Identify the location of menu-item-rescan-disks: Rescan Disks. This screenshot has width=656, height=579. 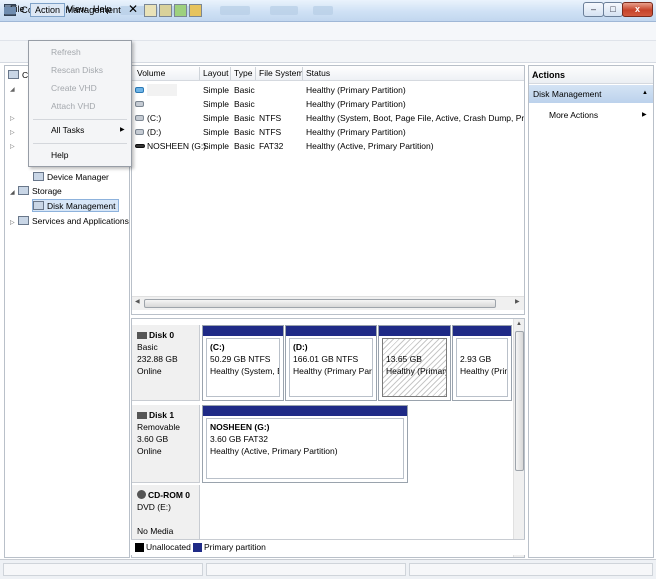
(77, 70).